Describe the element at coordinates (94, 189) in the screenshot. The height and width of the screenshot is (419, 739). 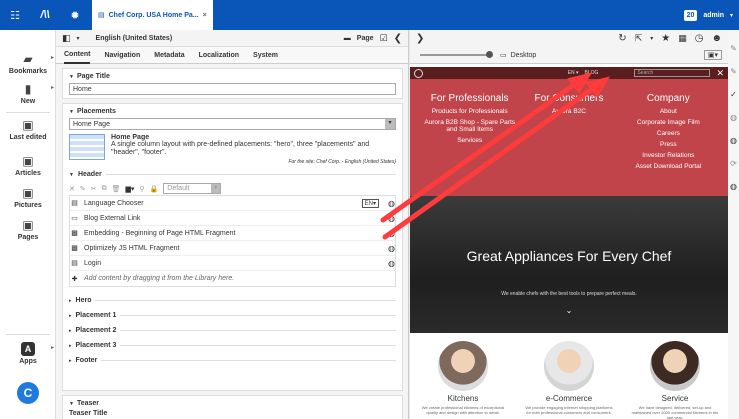
I see `cut-icon: ✂` at that location.